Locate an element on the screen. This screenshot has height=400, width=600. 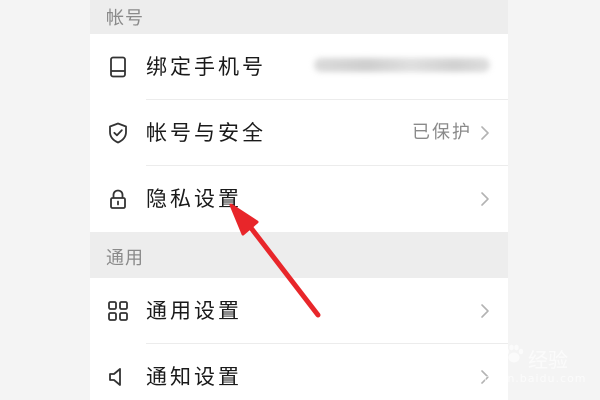
settings-row-privacy: 隐私设置 is located at coordinates (299, 199).